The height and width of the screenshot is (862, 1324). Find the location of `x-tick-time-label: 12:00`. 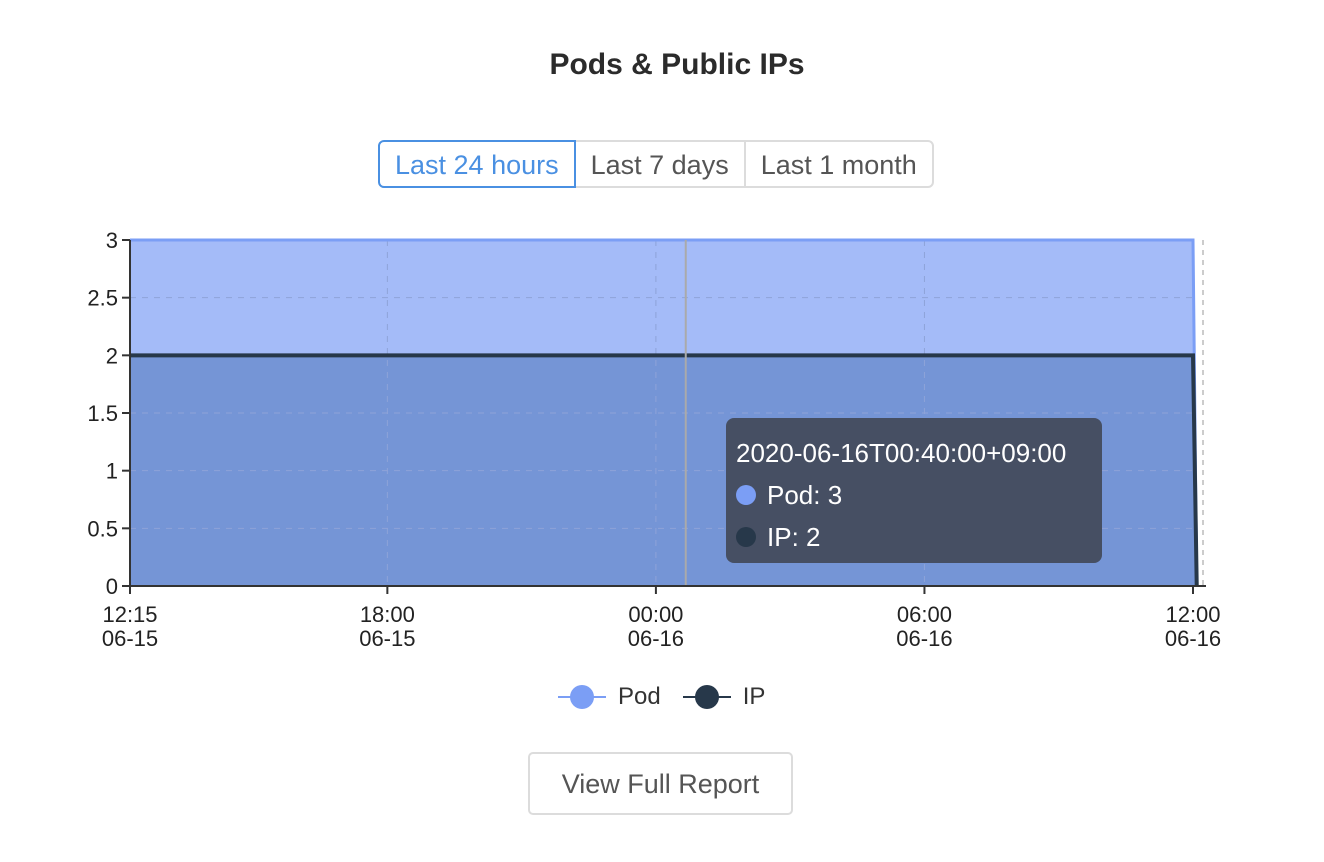

x-tick-time-label: 12:00 is located at coordinates (1192, 614).